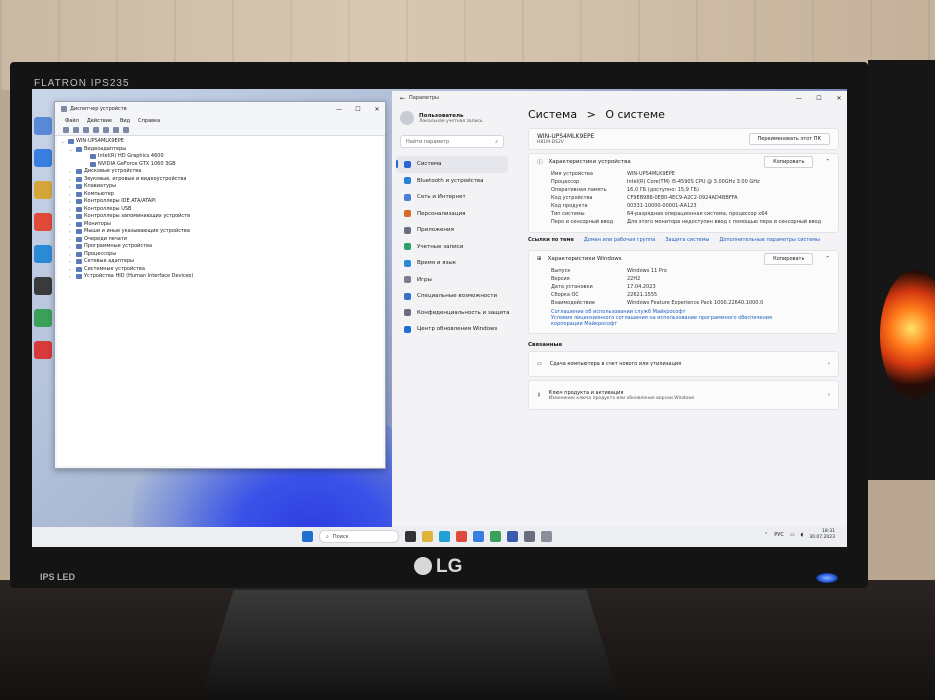 The width and height of the screenshot is (935, 700). I want to click on link-domain: Домен или рабочая группа, so click(619, 240).